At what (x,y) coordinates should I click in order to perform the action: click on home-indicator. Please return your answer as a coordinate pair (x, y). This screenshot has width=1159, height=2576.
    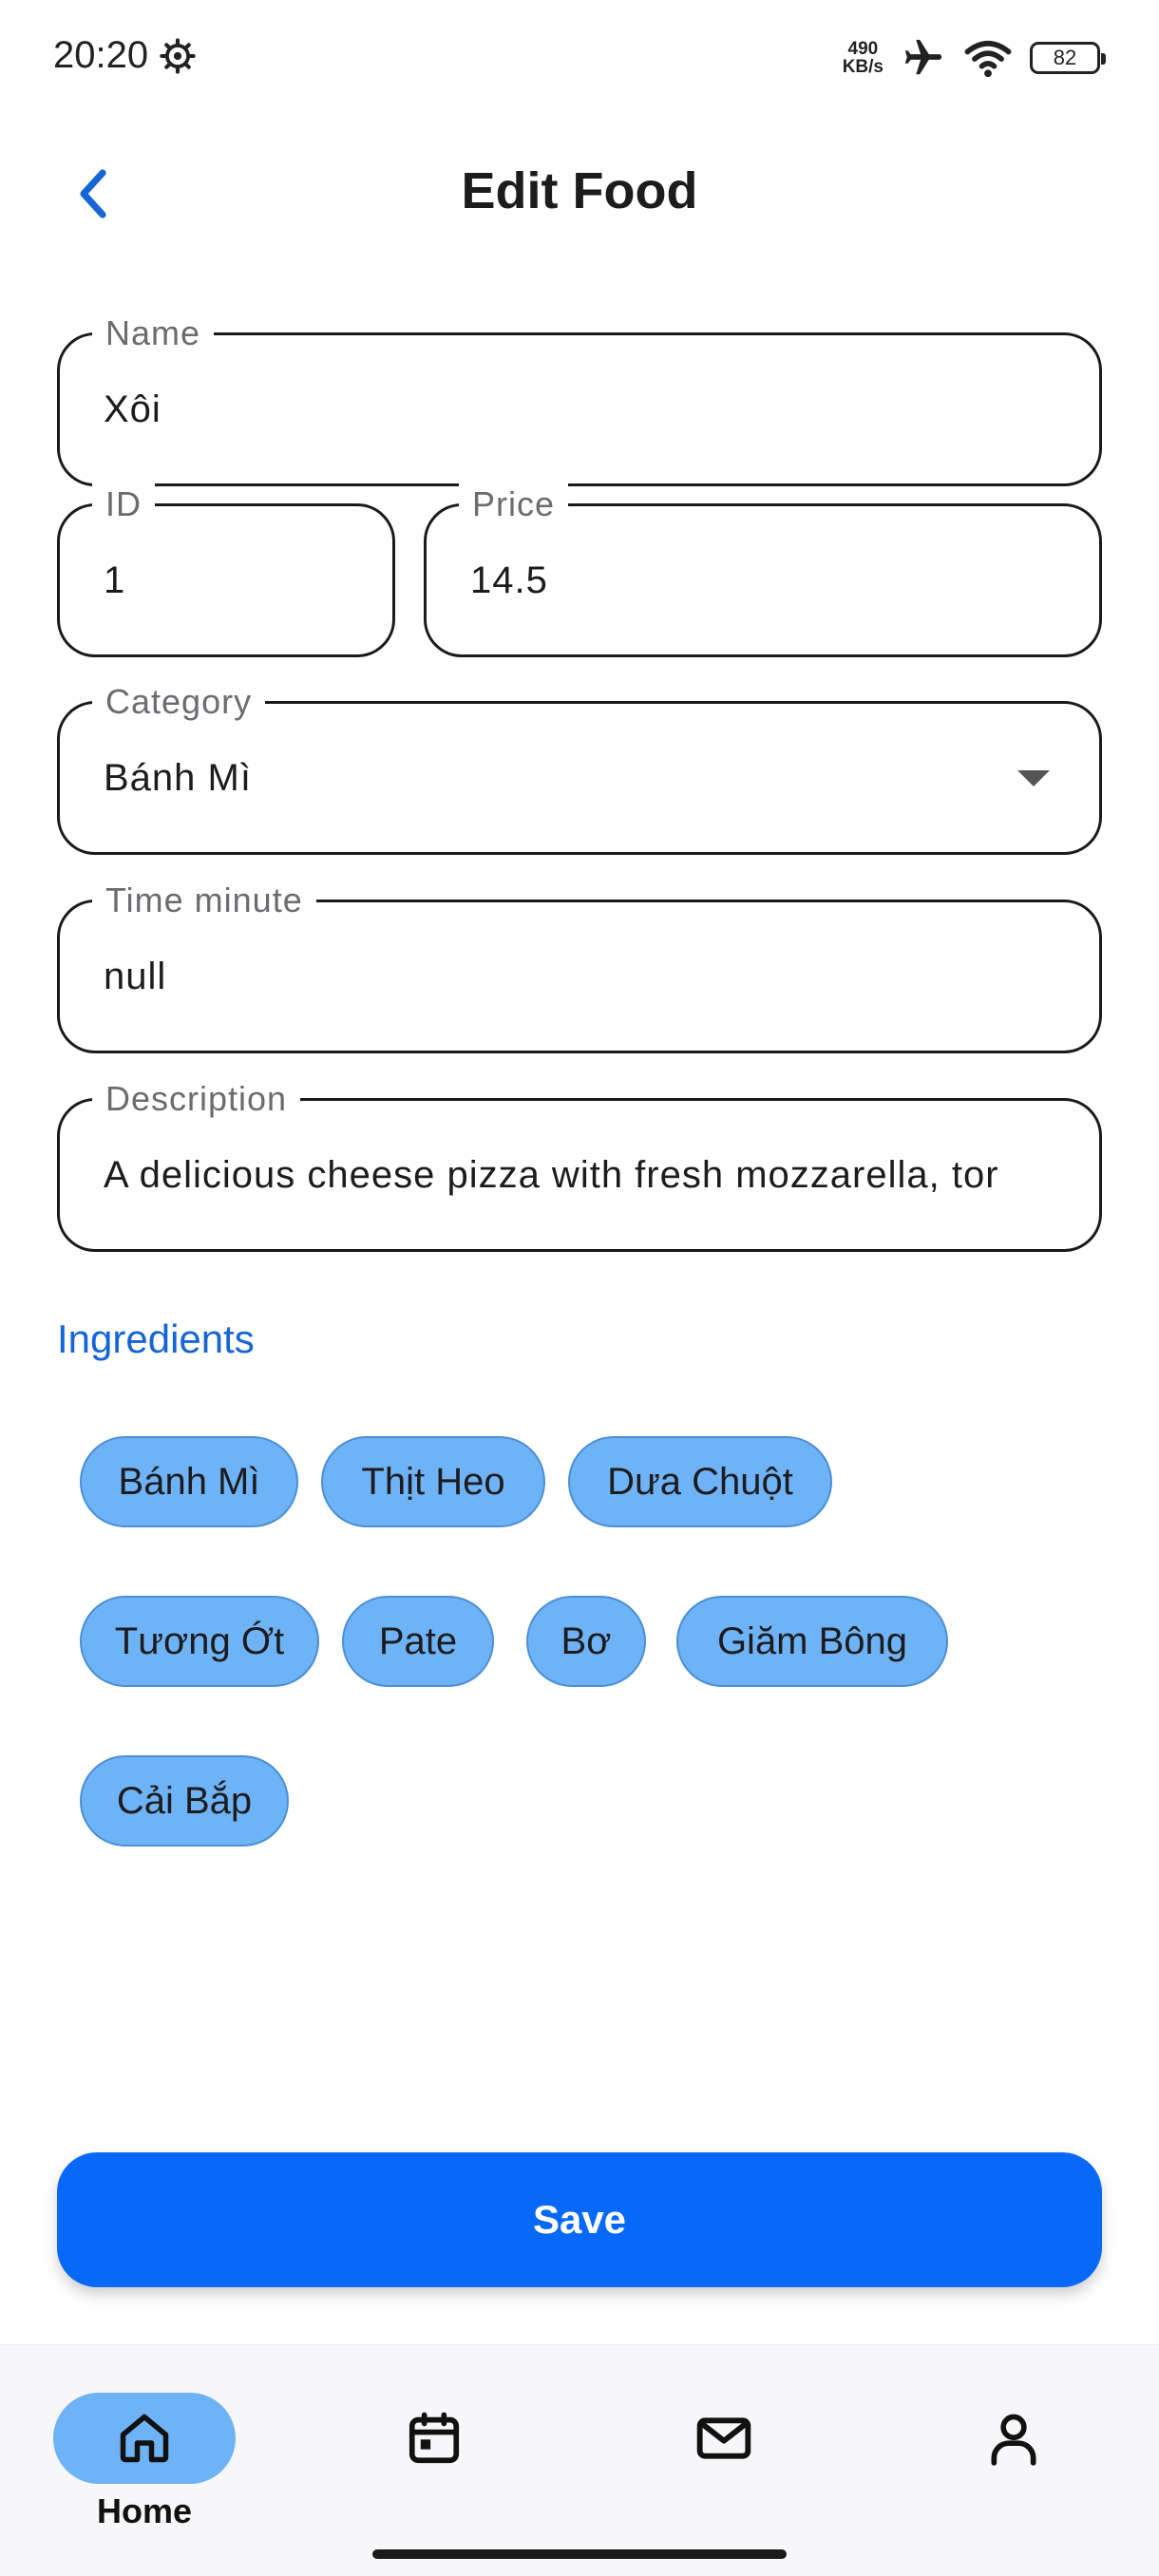
    Looking at the image, I should click on (579, 2554).